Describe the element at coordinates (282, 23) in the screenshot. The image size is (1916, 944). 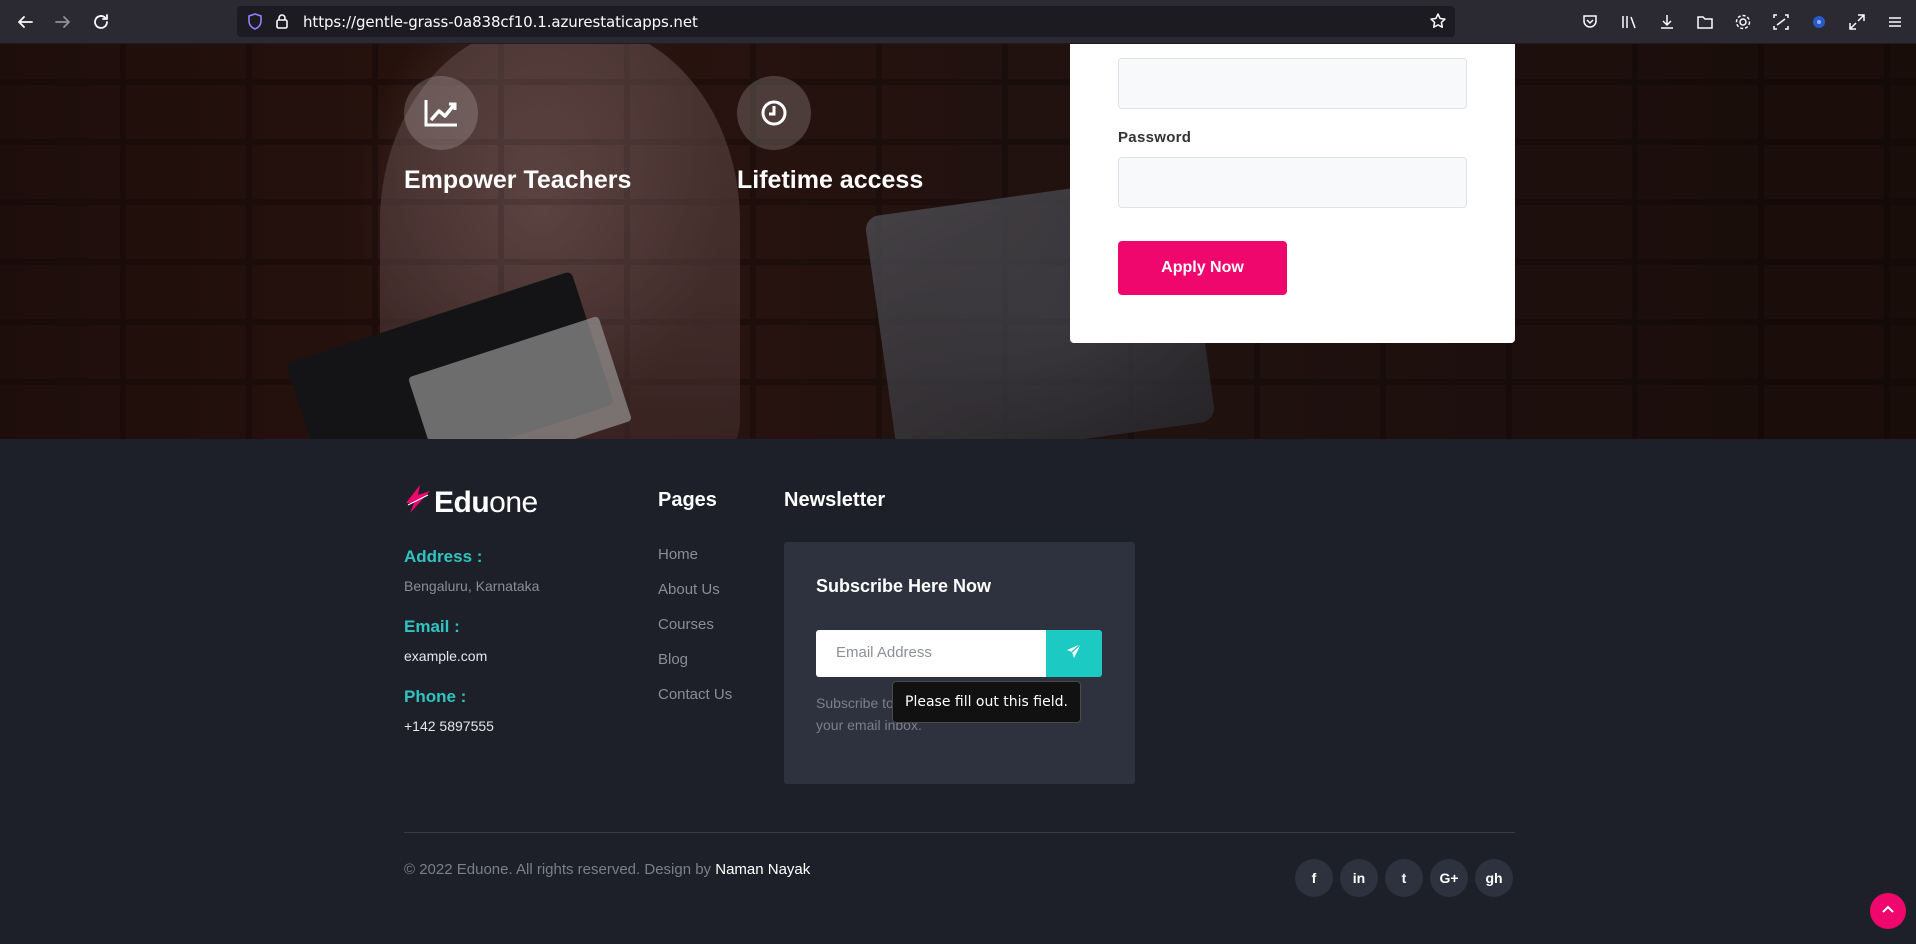
I see `lock-icon` at that location.